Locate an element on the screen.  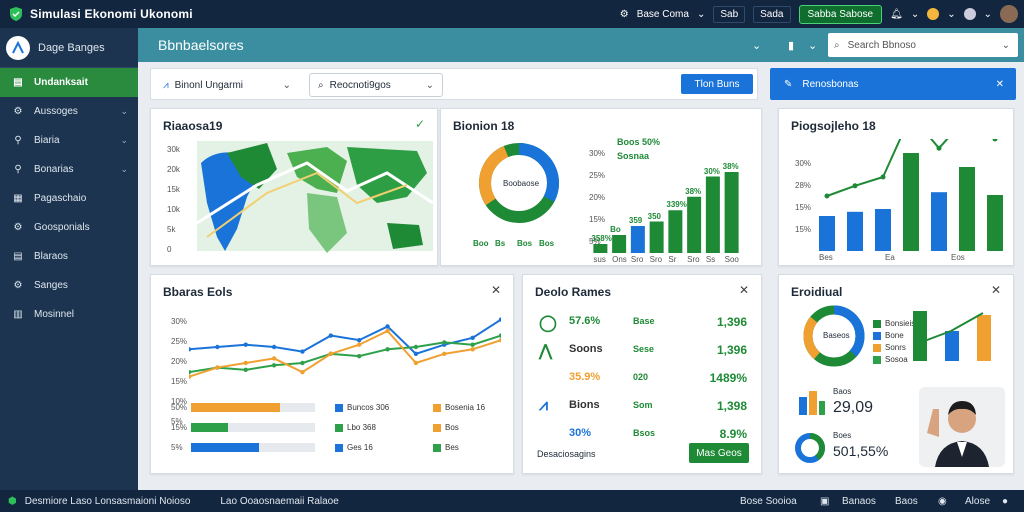
bar-label: 358% is located at coordinates (601, 238).